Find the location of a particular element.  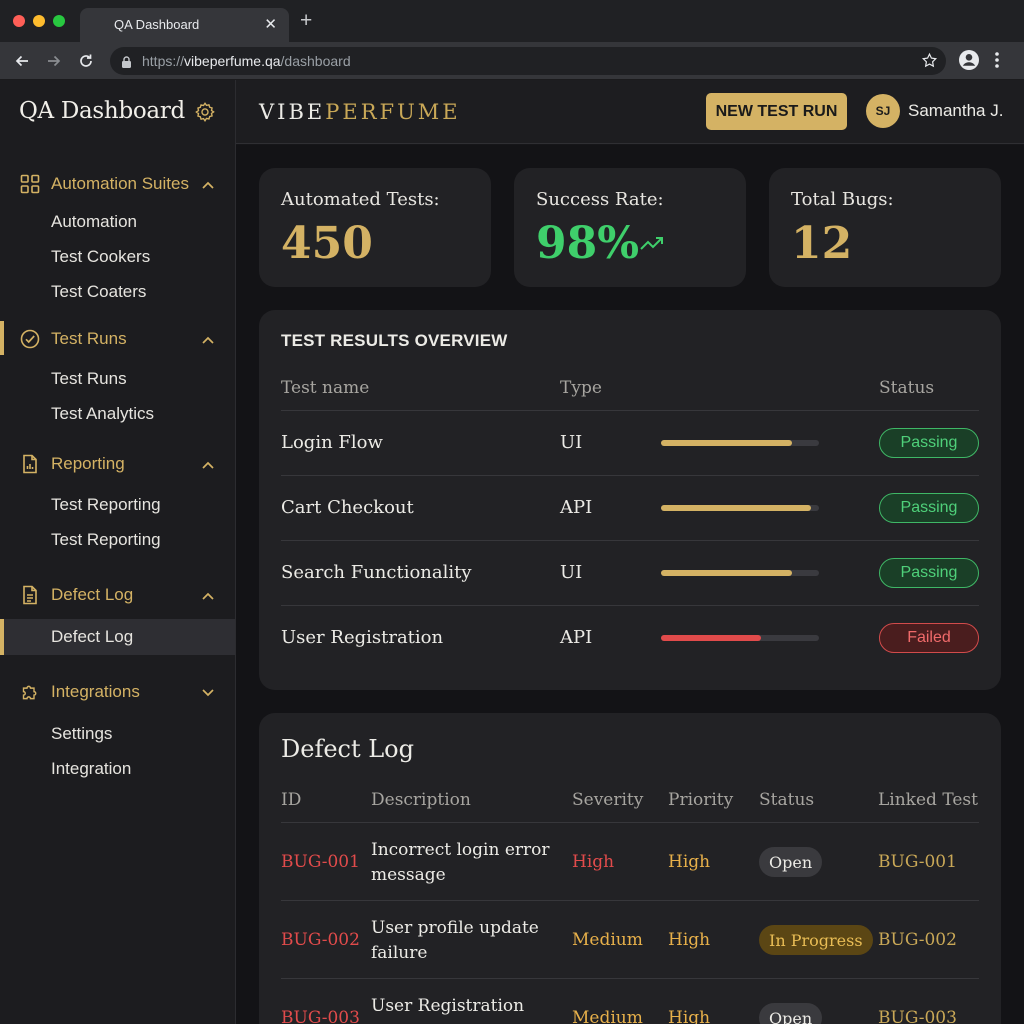

sidebar-group-label: Integrations is located at coordinates (95, 691).